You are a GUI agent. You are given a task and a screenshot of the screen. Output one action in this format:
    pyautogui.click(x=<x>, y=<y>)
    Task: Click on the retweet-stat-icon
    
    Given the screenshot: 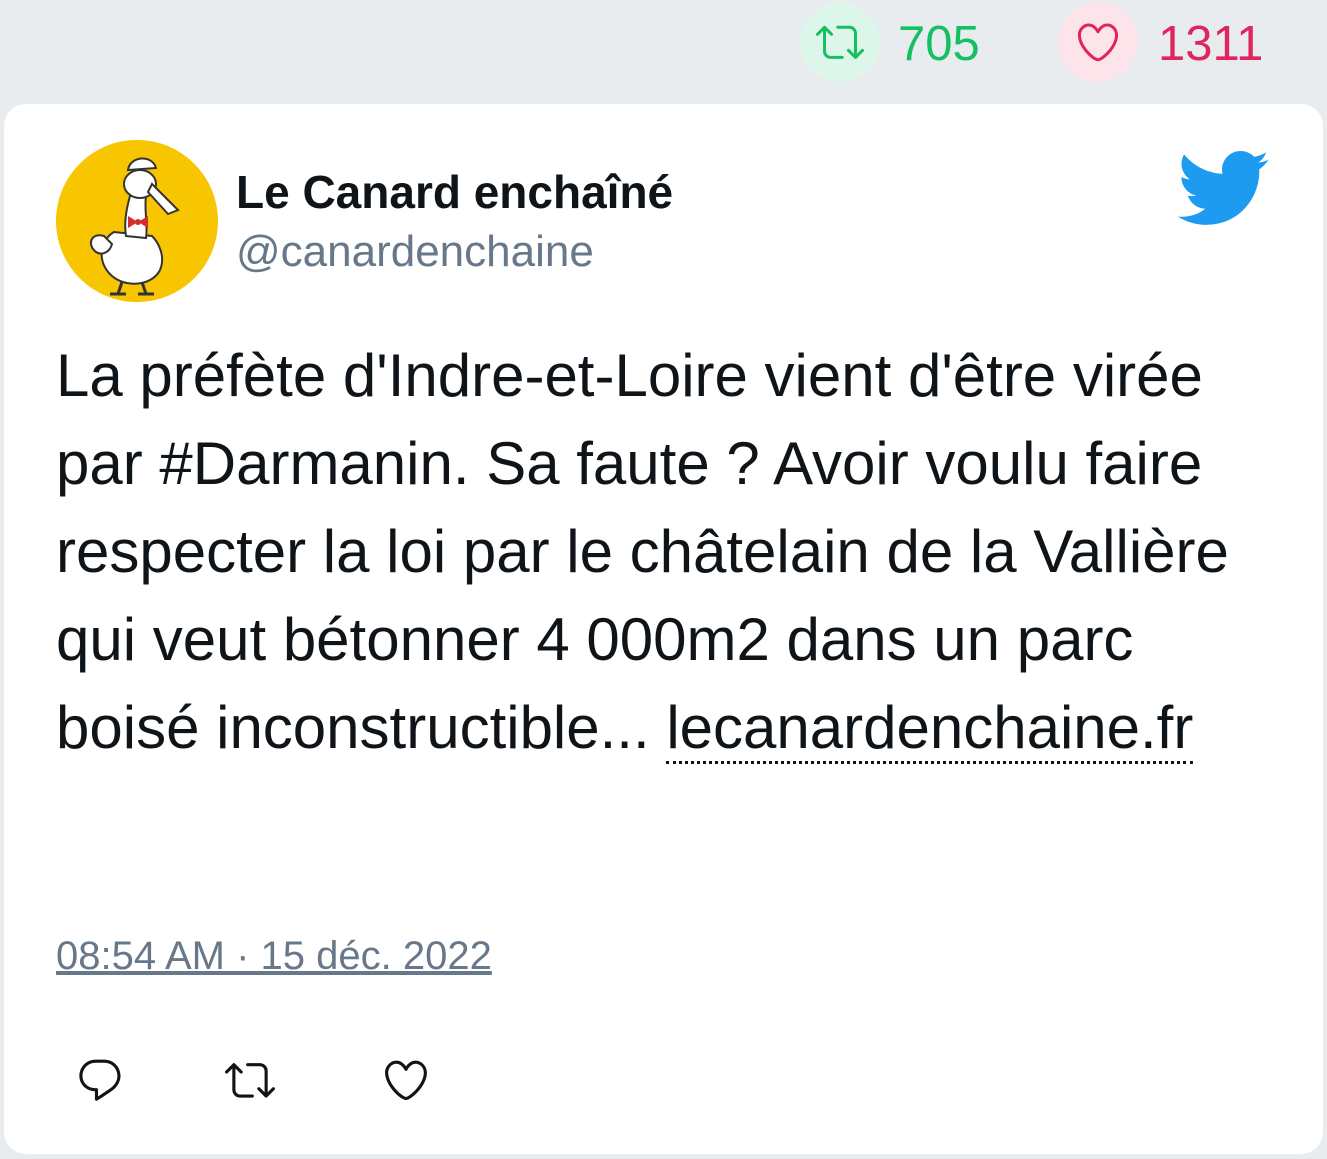 What is the action you would take?
    pyautogui.click(x=840, y=42)
    